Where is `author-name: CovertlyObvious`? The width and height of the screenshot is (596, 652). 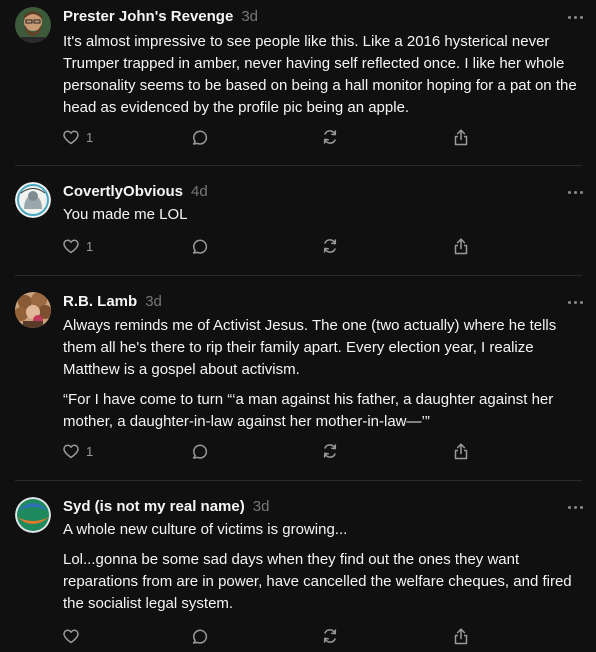
author-name: CovertlyObvious is located at coordinates (123, 191).